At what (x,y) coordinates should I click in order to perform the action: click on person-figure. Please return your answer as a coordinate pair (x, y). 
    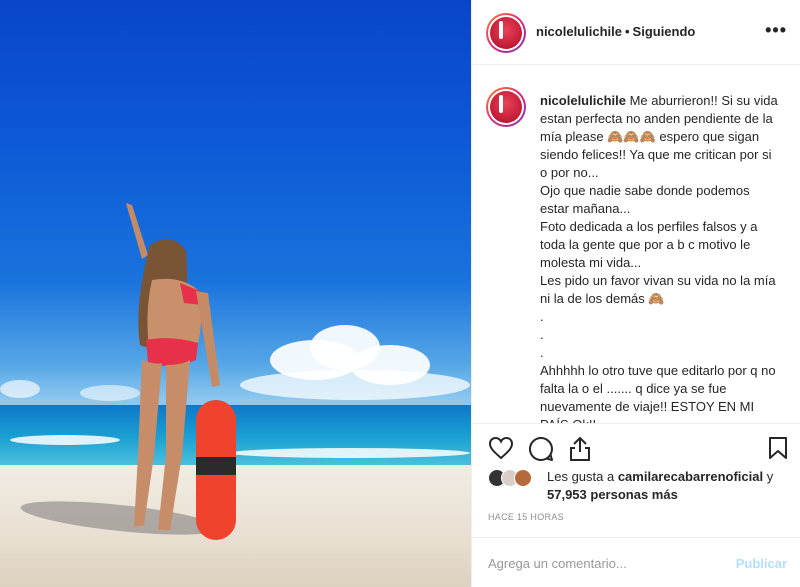
    Looking at the image, I should click on (181, 371).